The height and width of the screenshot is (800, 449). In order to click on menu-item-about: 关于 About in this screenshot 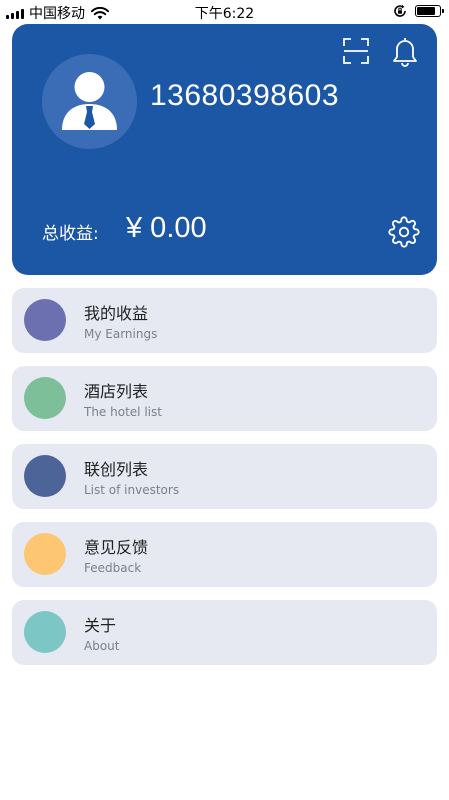, I will do `click(224, 632)`.